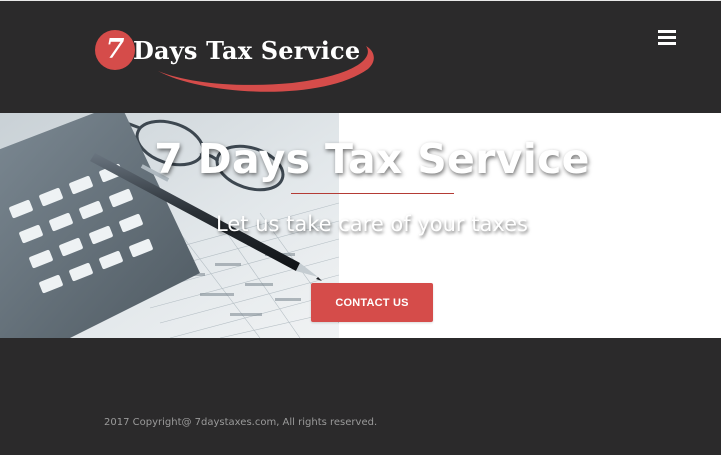  Describe the element at coordinates (372, 193) in the screenshot. I see `hero-divider` at that location.